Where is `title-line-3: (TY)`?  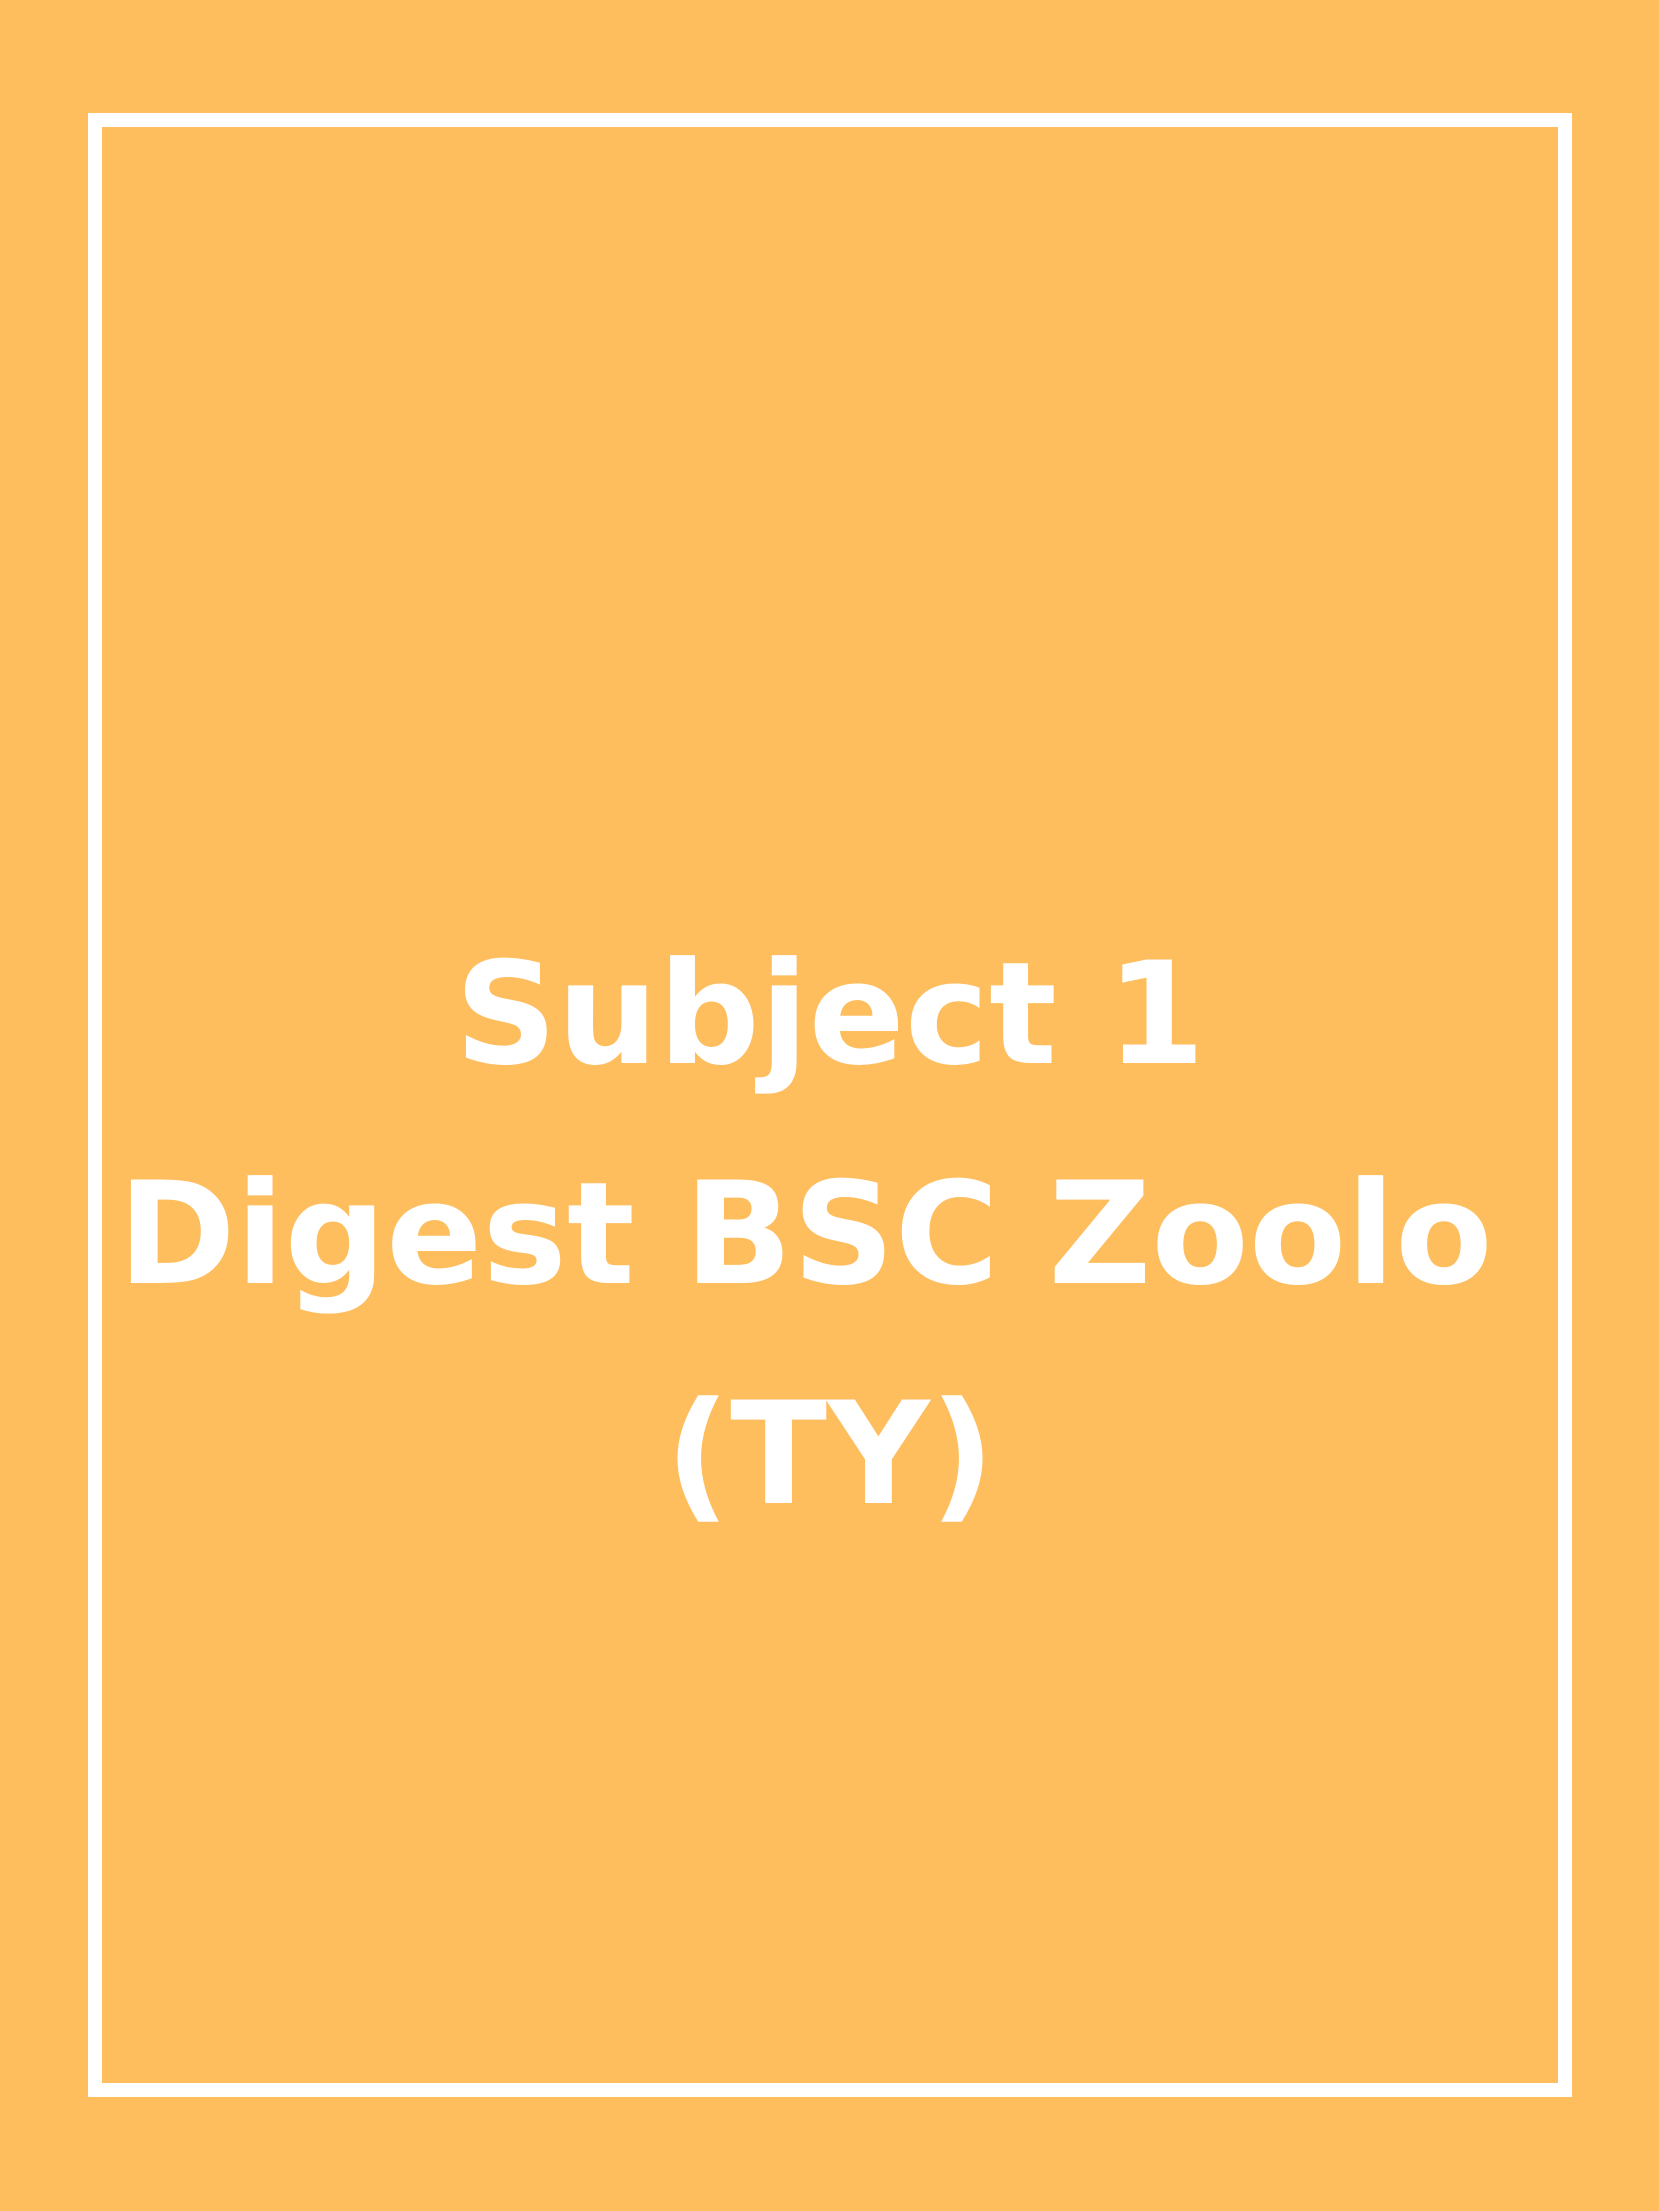
title-line-3: (TY) is located at coordinates (830, 1454).